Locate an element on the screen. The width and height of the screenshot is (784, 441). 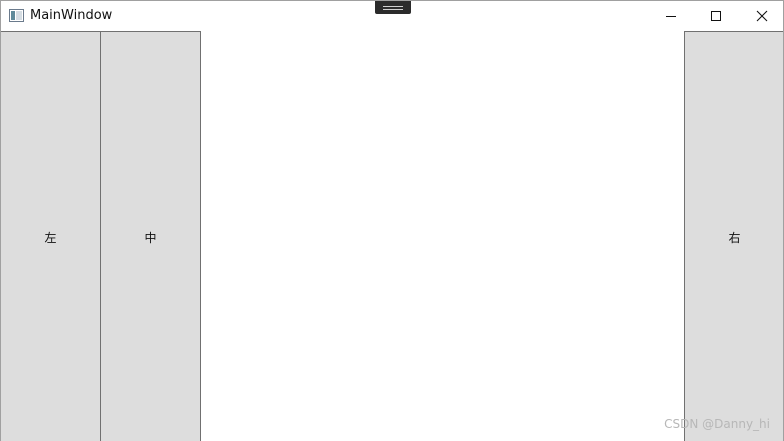
drag-handle-icon is located at coordinates (393, 7).